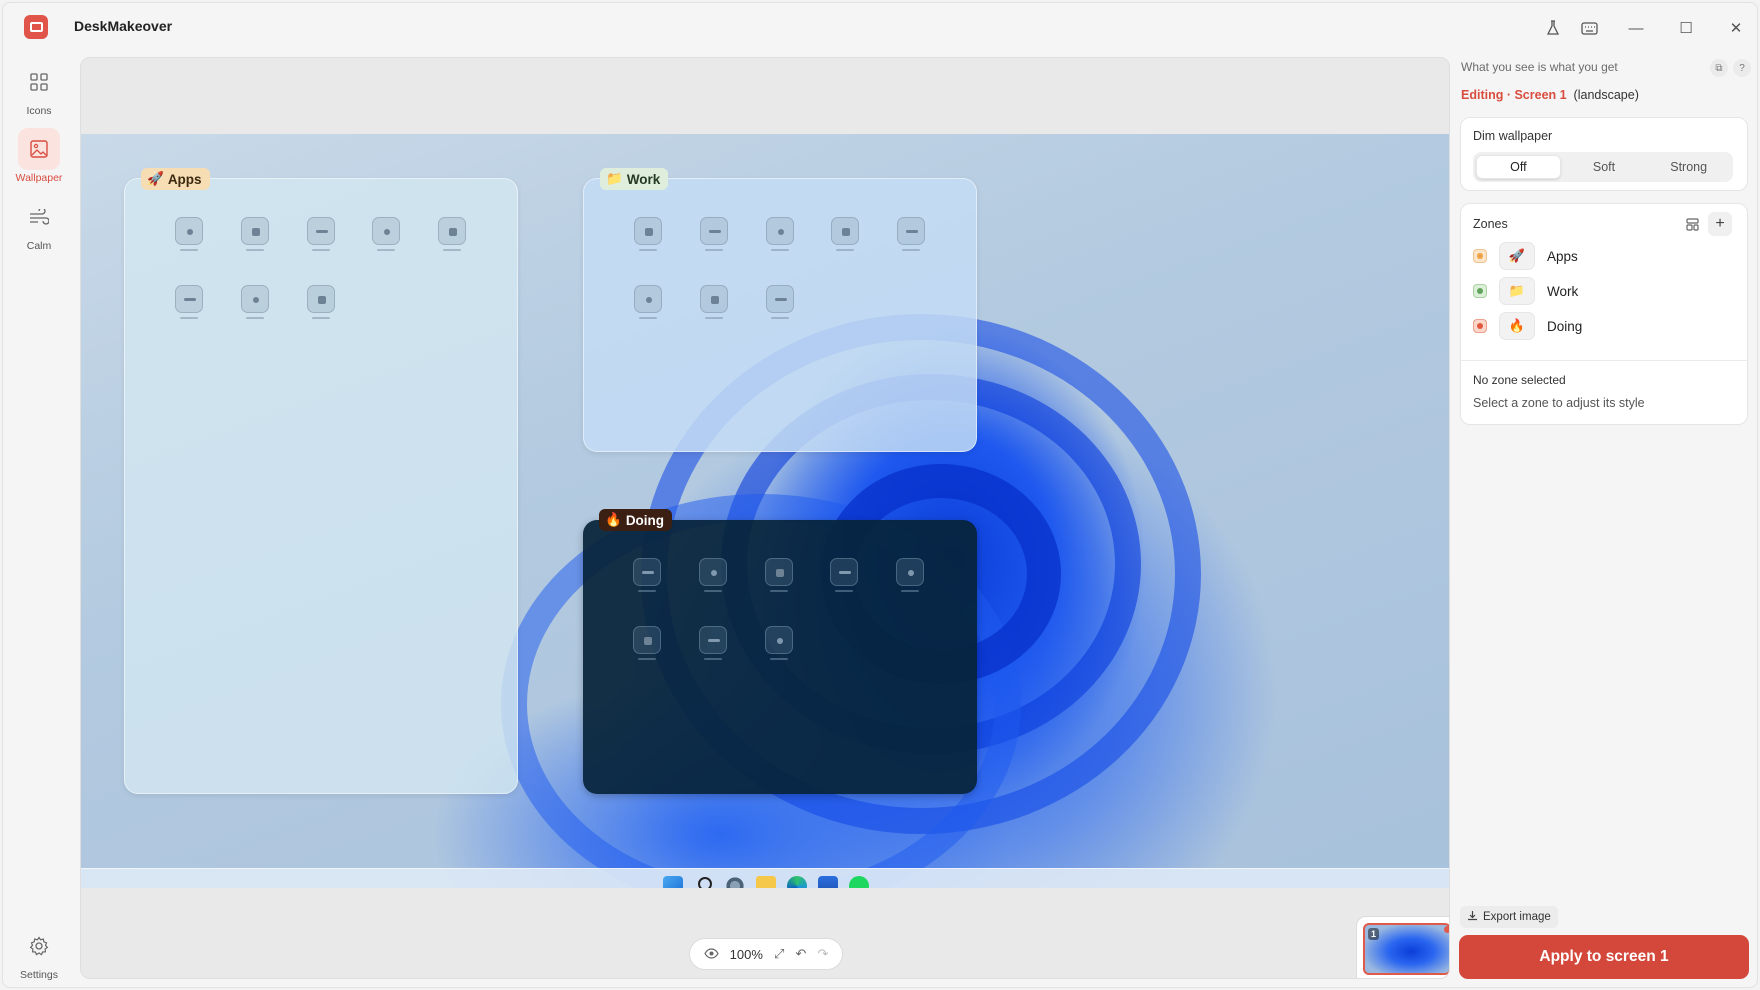  What do you see at coordinates (1736, 28) in the screenshot?
I see `close-button: ✕` at bounding box center [1736, 28].